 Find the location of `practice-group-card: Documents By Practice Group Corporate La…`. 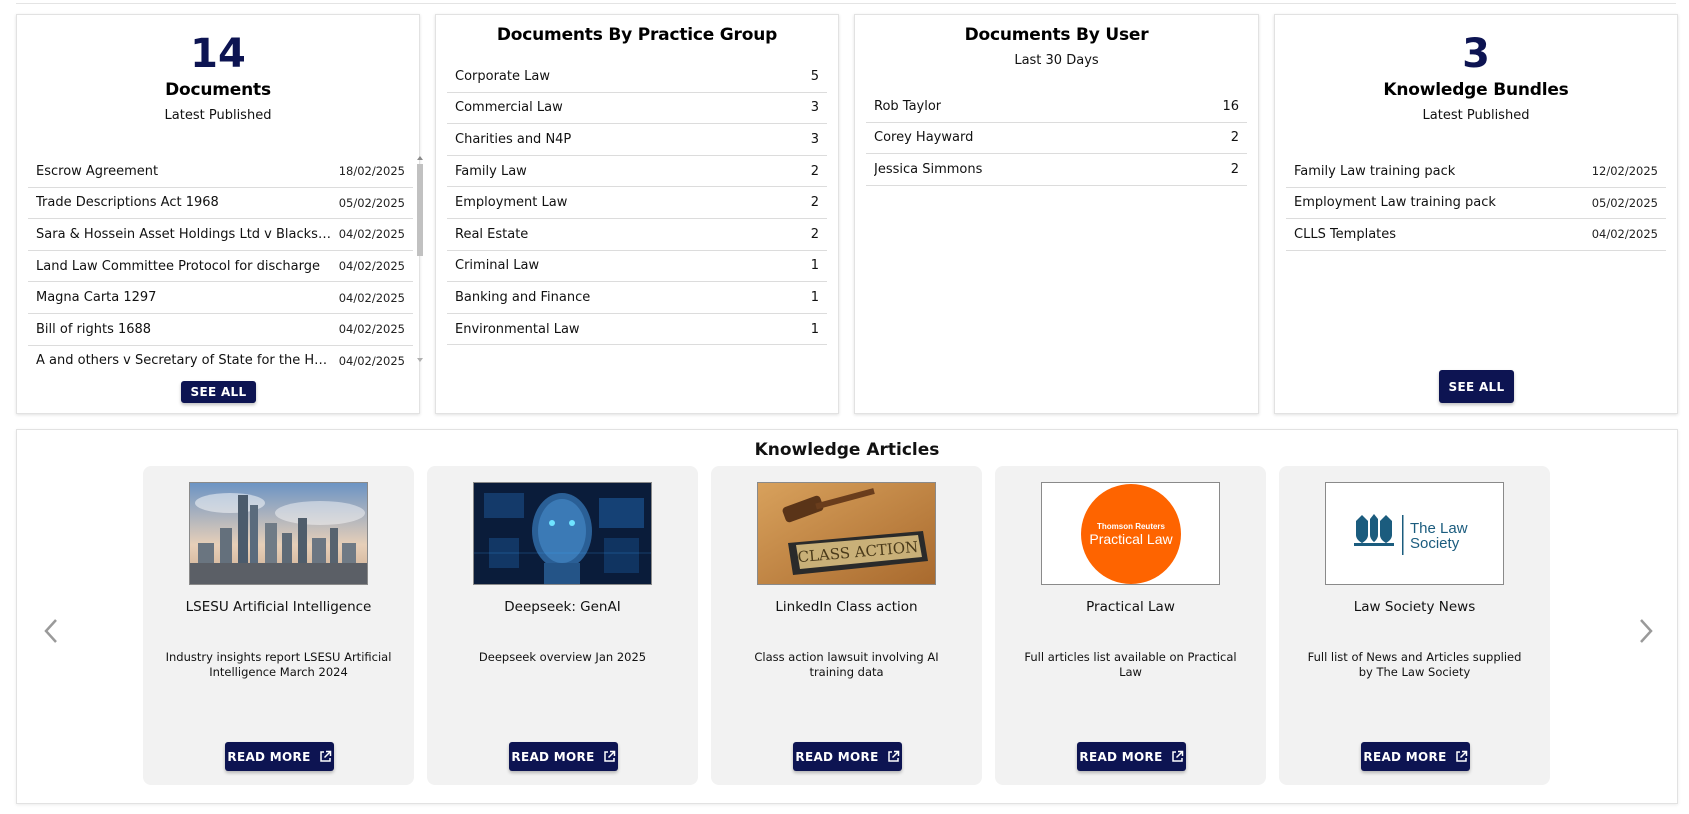

practice-group-card: Documents By Practice Group Corporate La… is located at coordinates (637, 214).